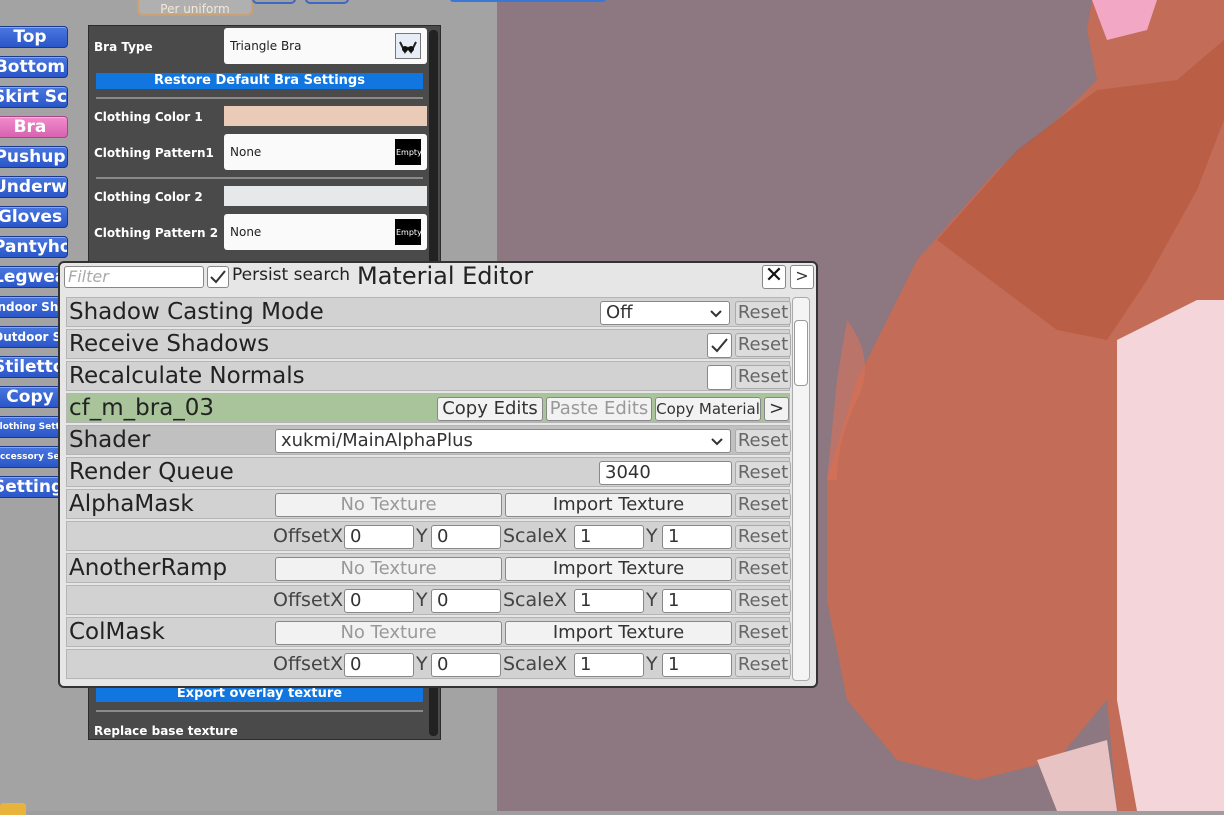 The width and height of the screenshot is (1224, 815). Describe the element at coordinates (34, 187) in the screenshot. I see `sidebar-item-underwear: Underwear` at that location.